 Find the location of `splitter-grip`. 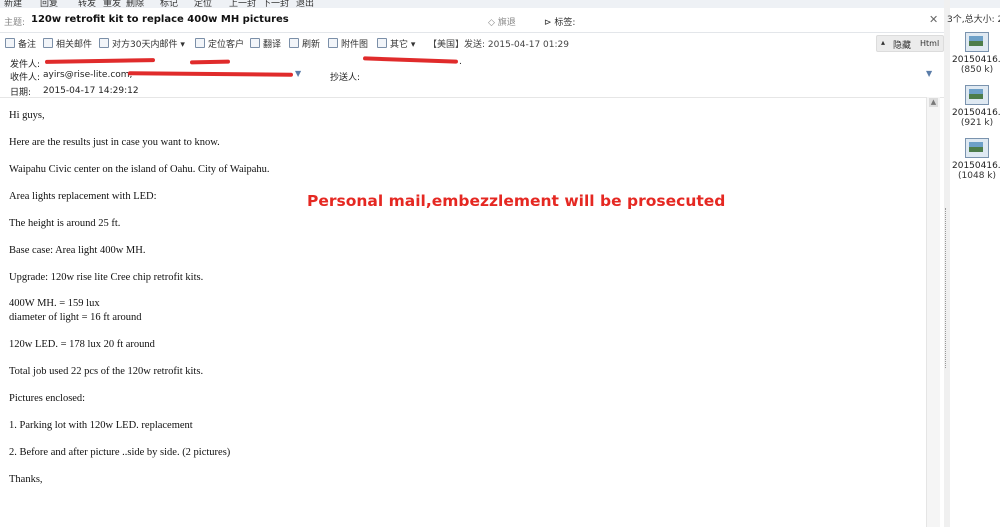

splitter-grip is located at coordinates (946, 288).